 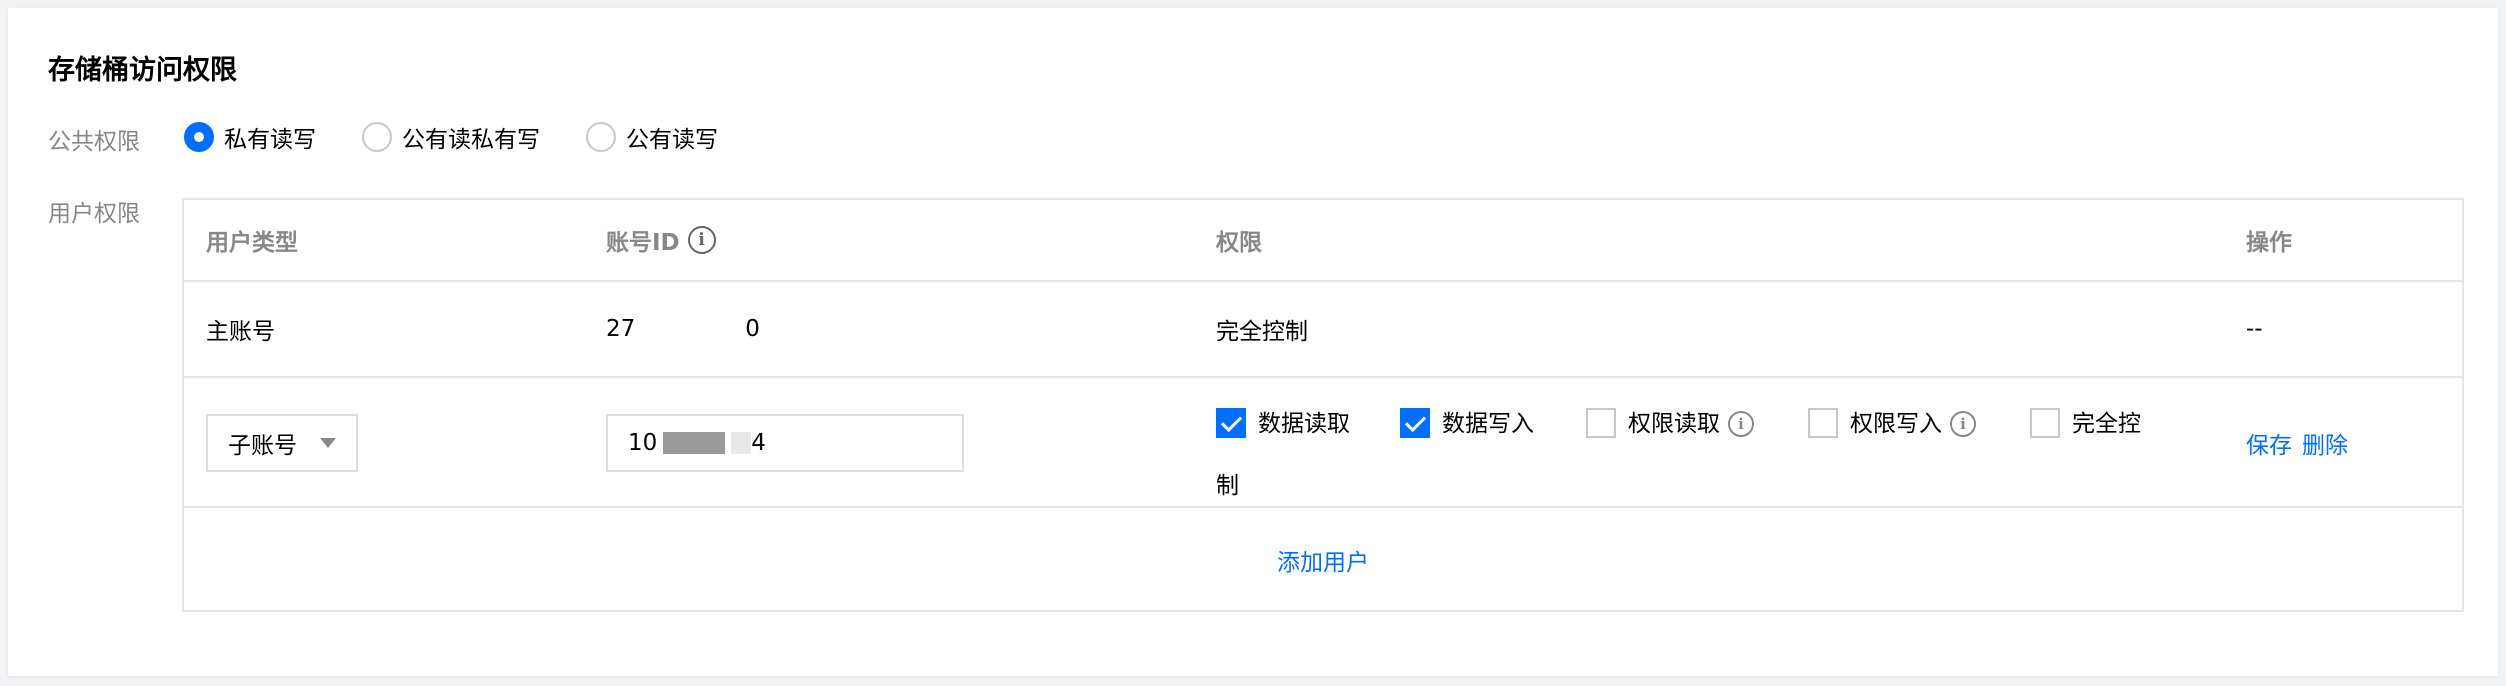 I want to click on checkbox-label-wrap: 权限写入 i, so click(x=1913, y=424).